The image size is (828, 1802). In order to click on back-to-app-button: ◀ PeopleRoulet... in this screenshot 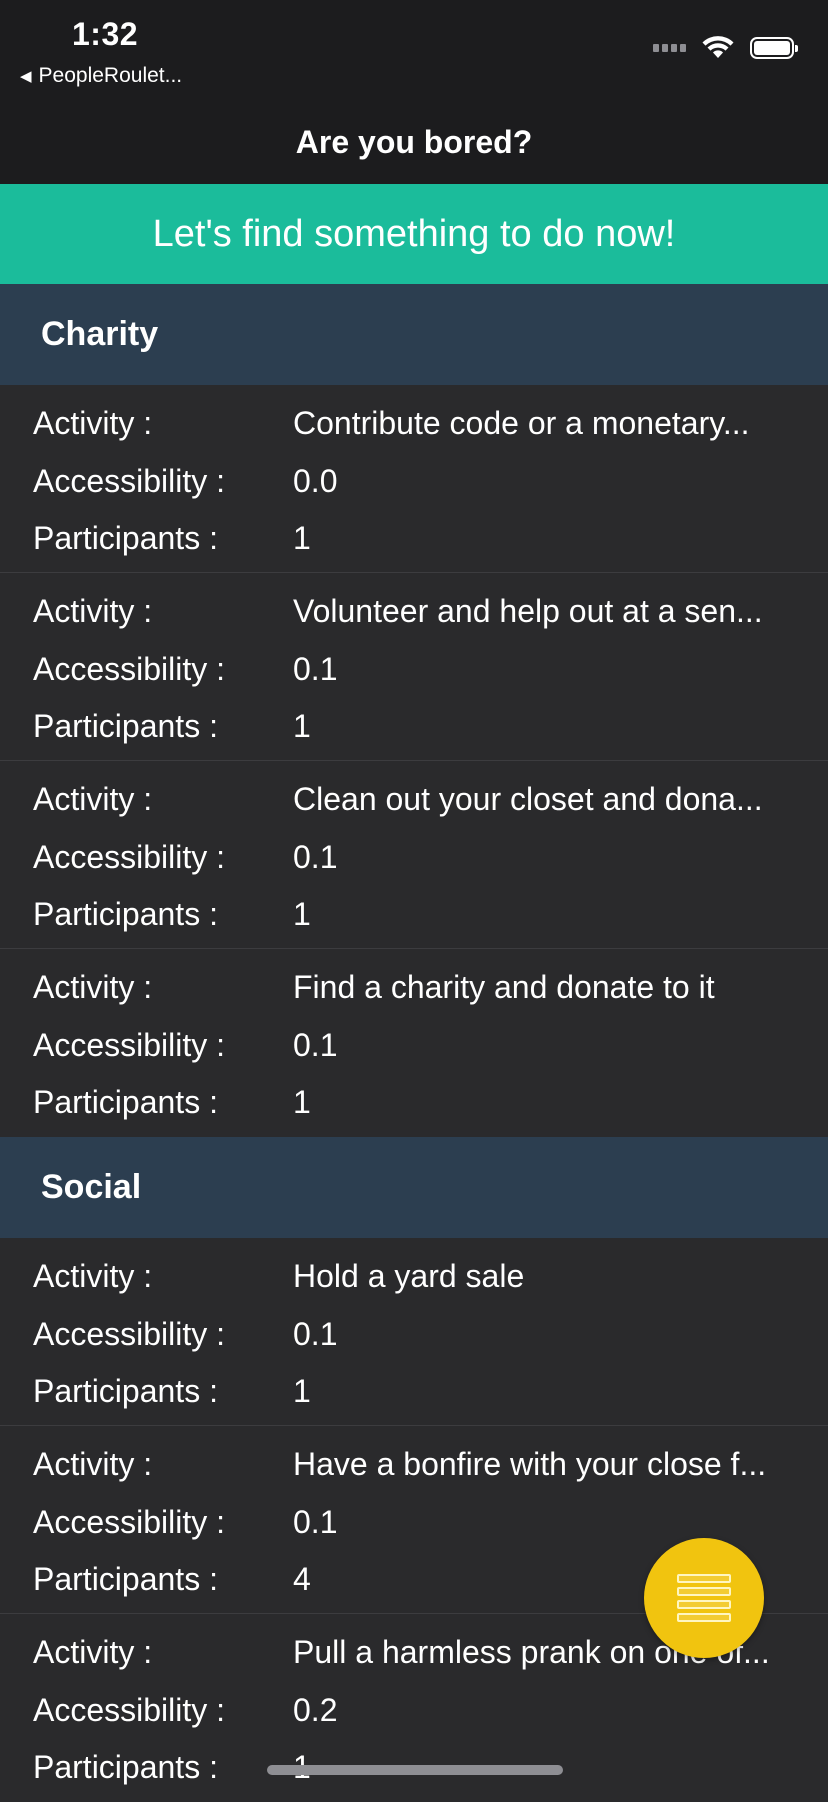, I will do `click(101, 76)`.